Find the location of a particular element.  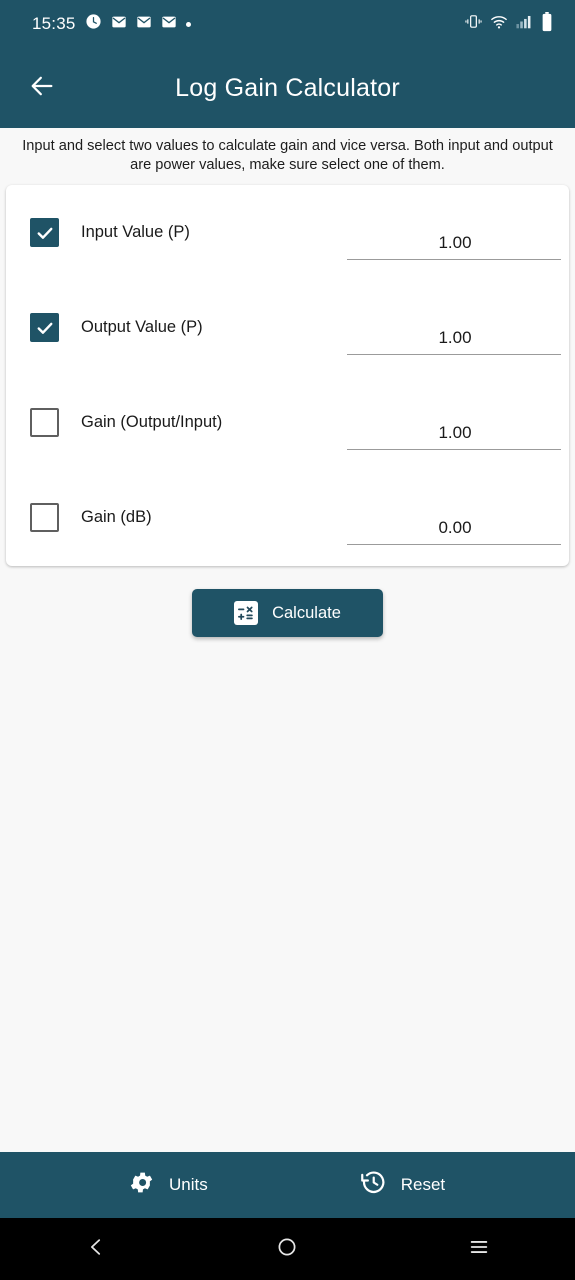

nav-home-button is located at coordinates (287, 1249).